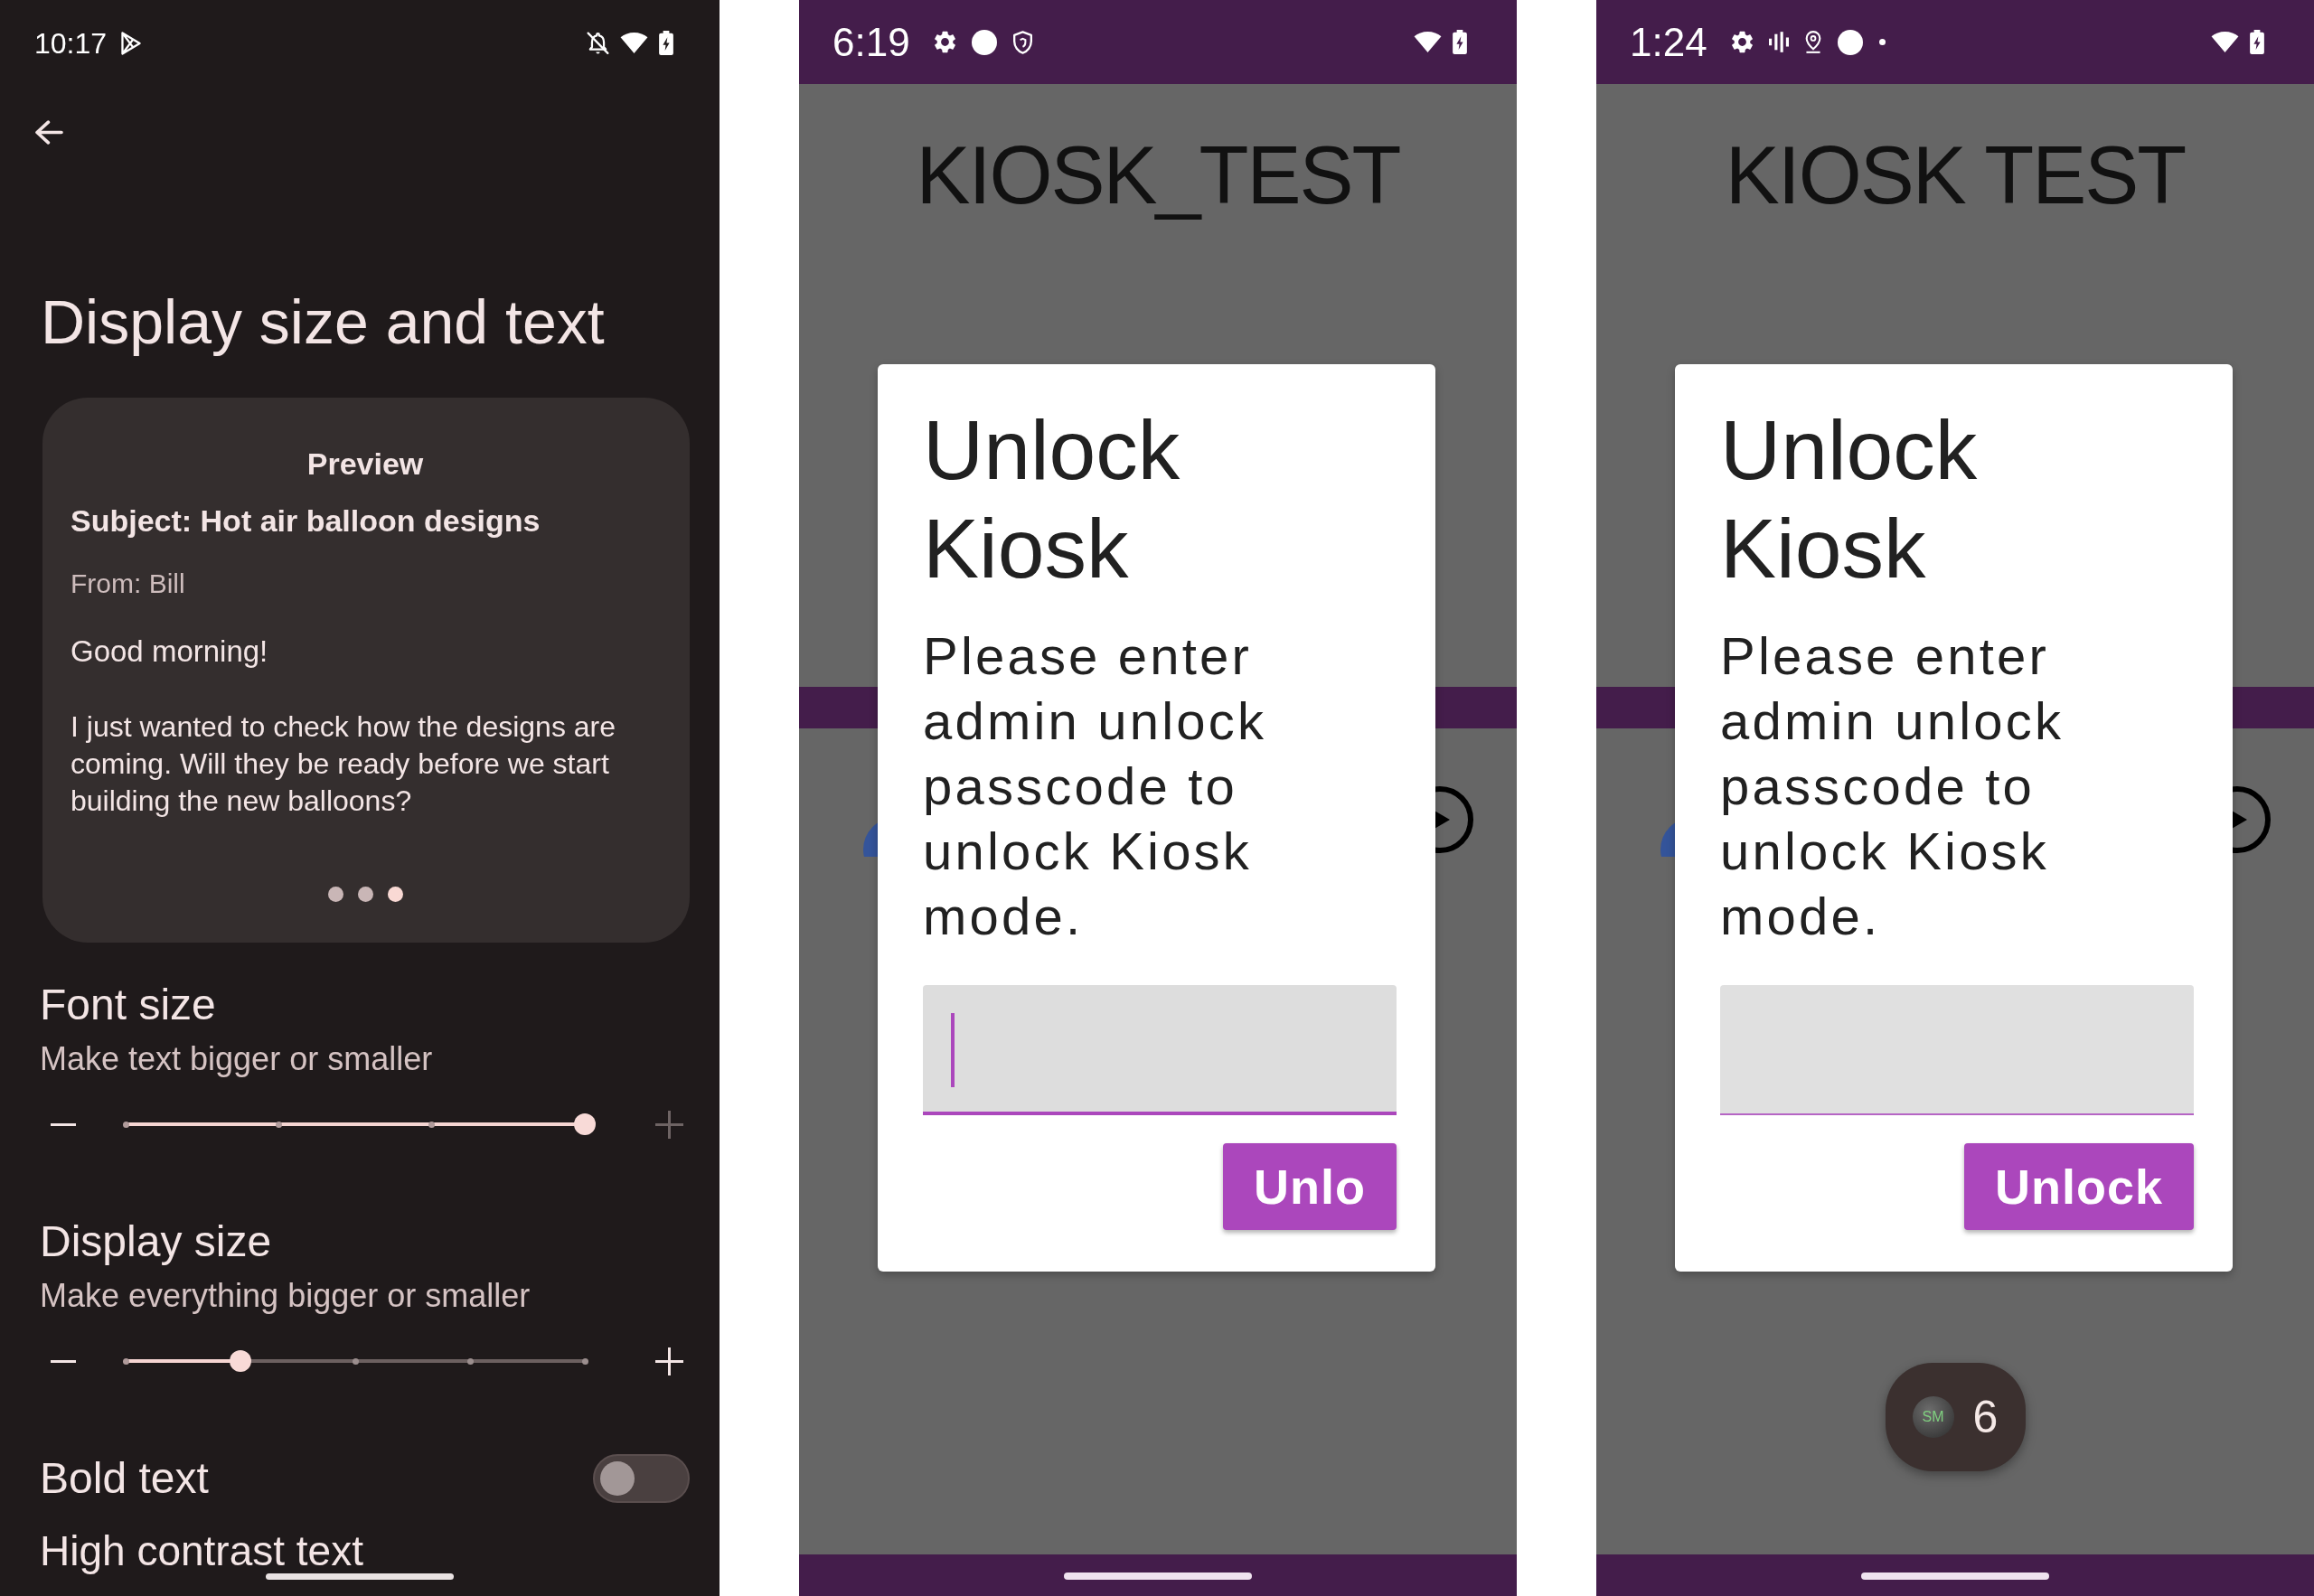  I want to click on status-time: 6:19, so click(871, 42).